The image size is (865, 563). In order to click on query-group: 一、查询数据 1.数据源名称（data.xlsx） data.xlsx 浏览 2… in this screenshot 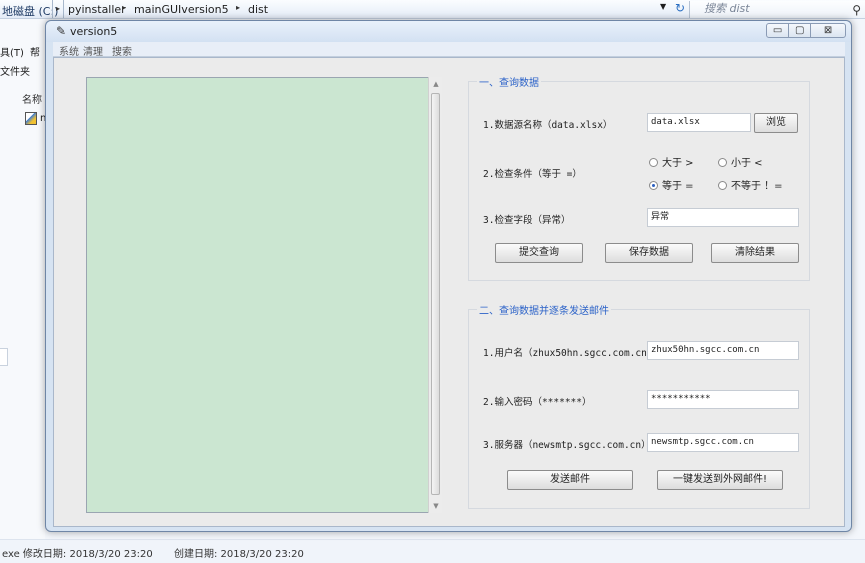, I will do `click(639, 177)`.